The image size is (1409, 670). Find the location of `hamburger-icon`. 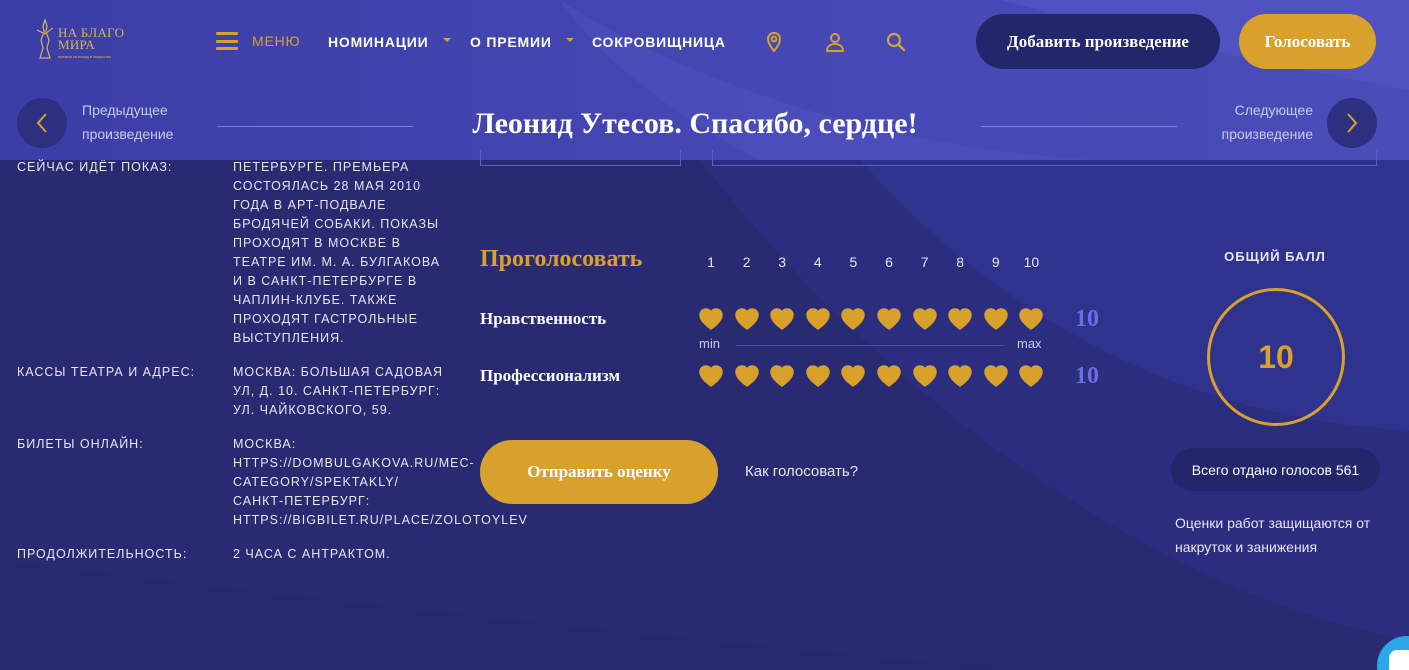

hamburger-icon is located at coordinates (227, 41).